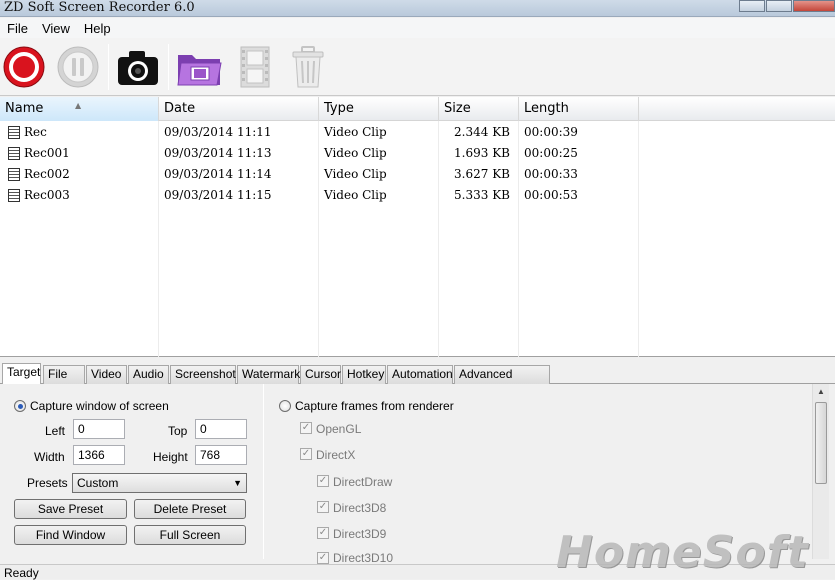 Image resolution: width=835 pixels, height=580 pixels. What do you see at coordinates (99, 429) in the screenshot?
I see `left-input: 0` at bounding box center [99, 429].